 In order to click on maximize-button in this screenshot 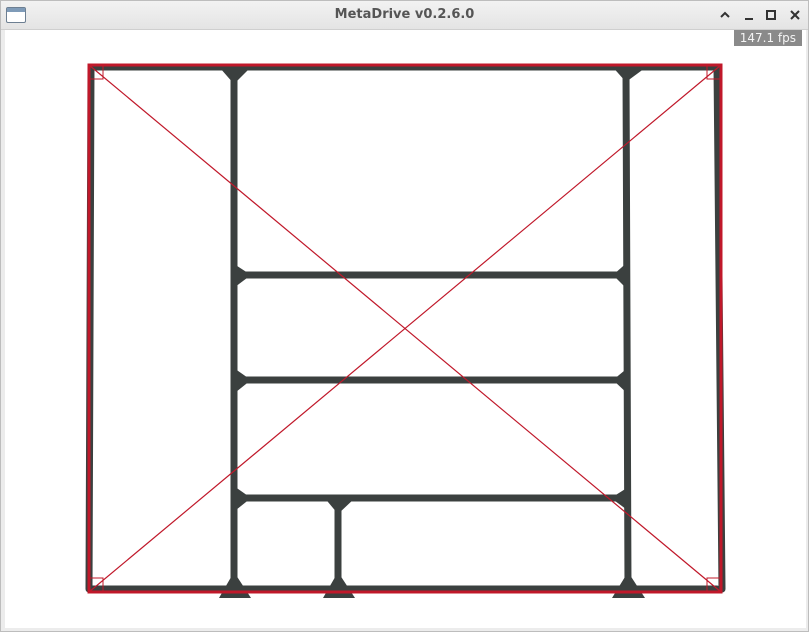, I will do `click(771, 15)`.